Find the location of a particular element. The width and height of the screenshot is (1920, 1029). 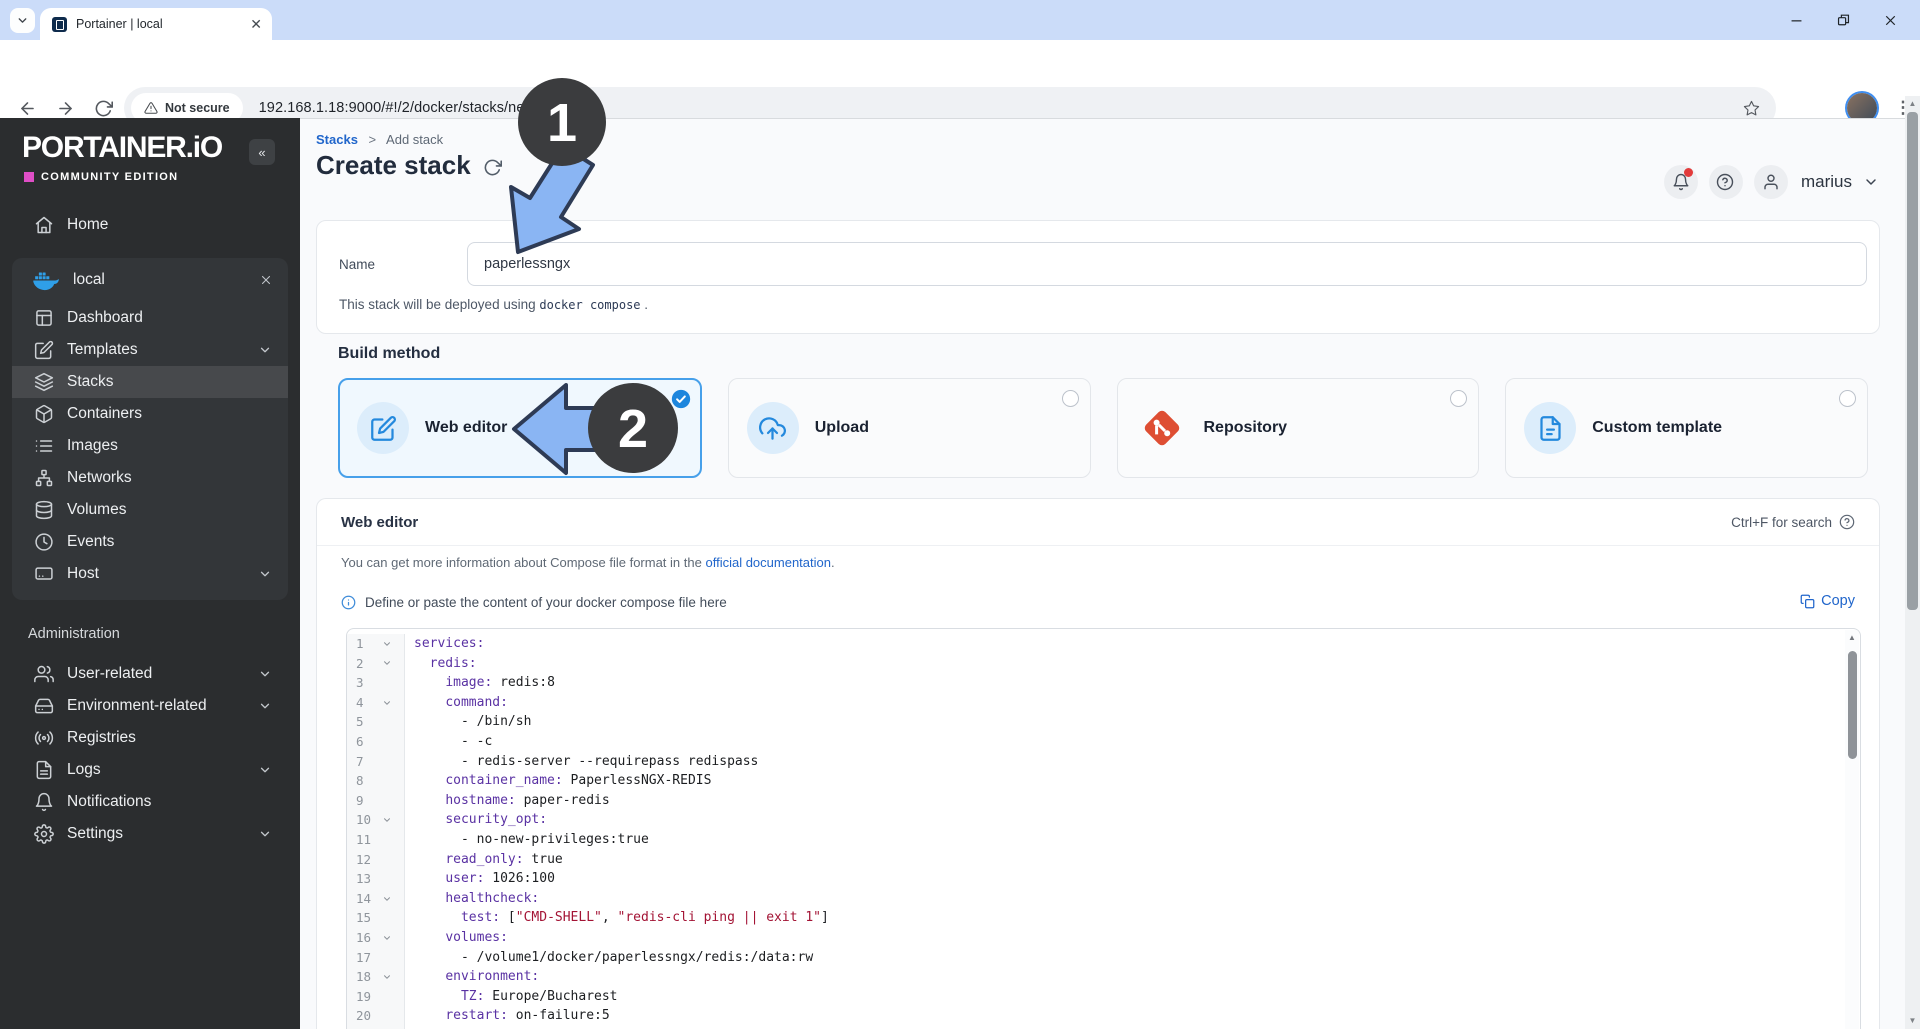

code-line: 8 container_name: PaperlessNGX-REDIS is located at coordinates (1103, 781).